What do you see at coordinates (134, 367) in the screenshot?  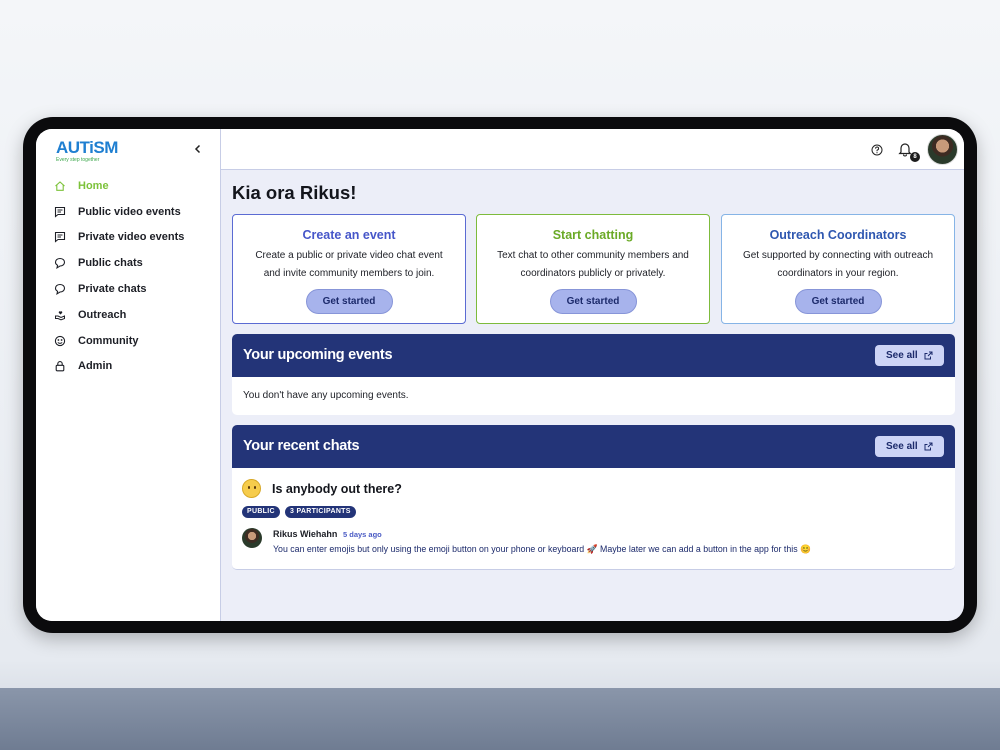 I see `sidebar-item-admin: Admin` at bounding box center [134, 367].